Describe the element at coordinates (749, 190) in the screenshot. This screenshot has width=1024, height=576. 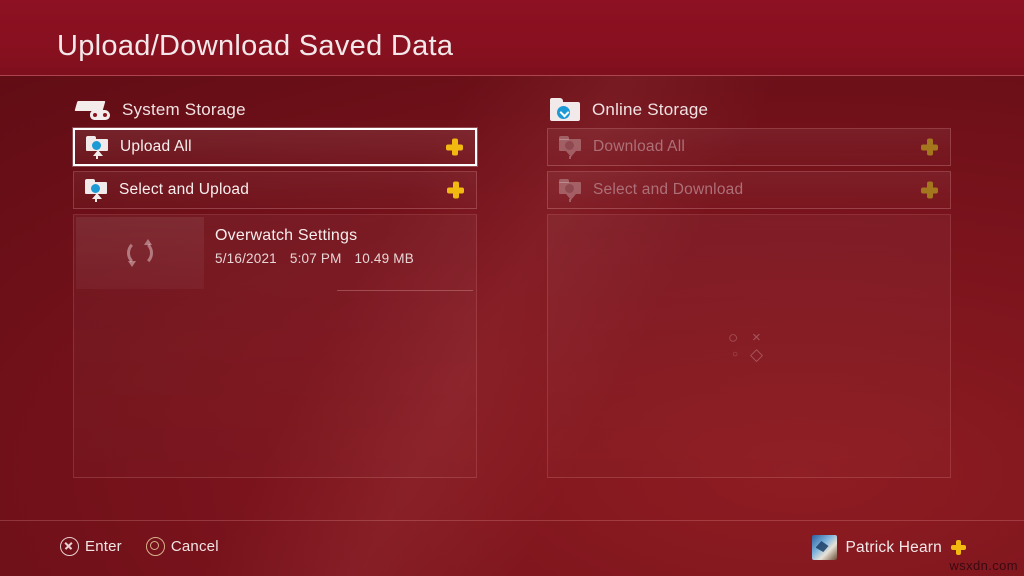
I see `select-and-download-row: Select and Download` at that location.